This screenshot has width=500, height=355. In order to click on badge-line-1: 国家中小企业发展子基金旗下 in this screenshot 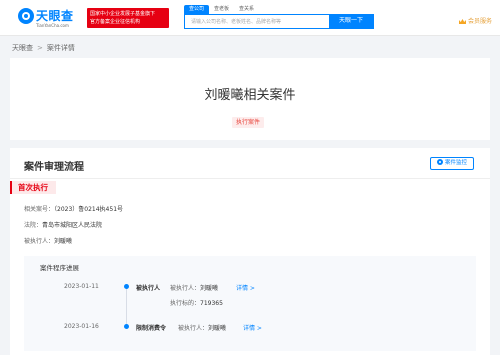, I will do `click(123, 14)`.